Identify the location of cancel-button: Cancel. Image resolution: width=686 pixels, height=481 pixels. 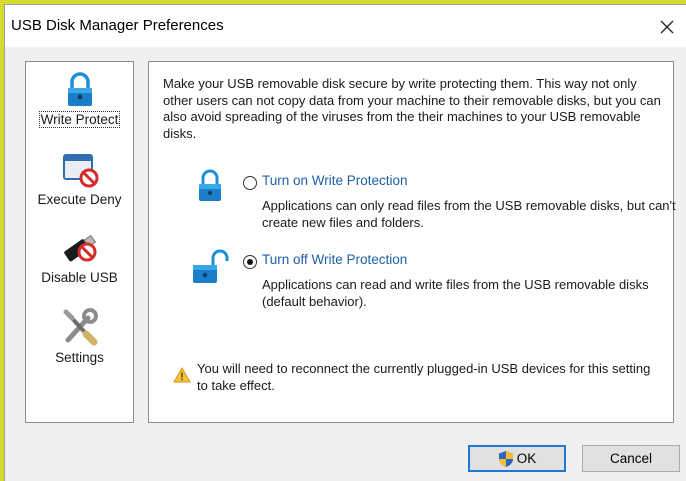
(631, 458).